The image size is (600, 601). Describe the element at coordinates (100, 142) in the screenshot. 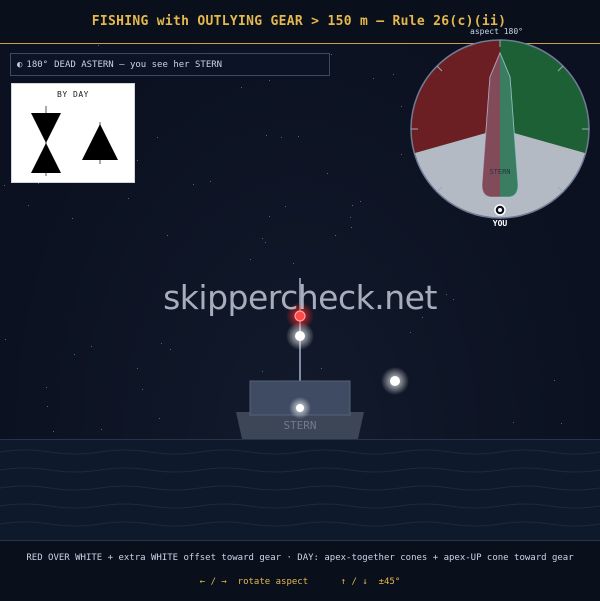

I see `gear-cone-apex-up-icon` at that location.